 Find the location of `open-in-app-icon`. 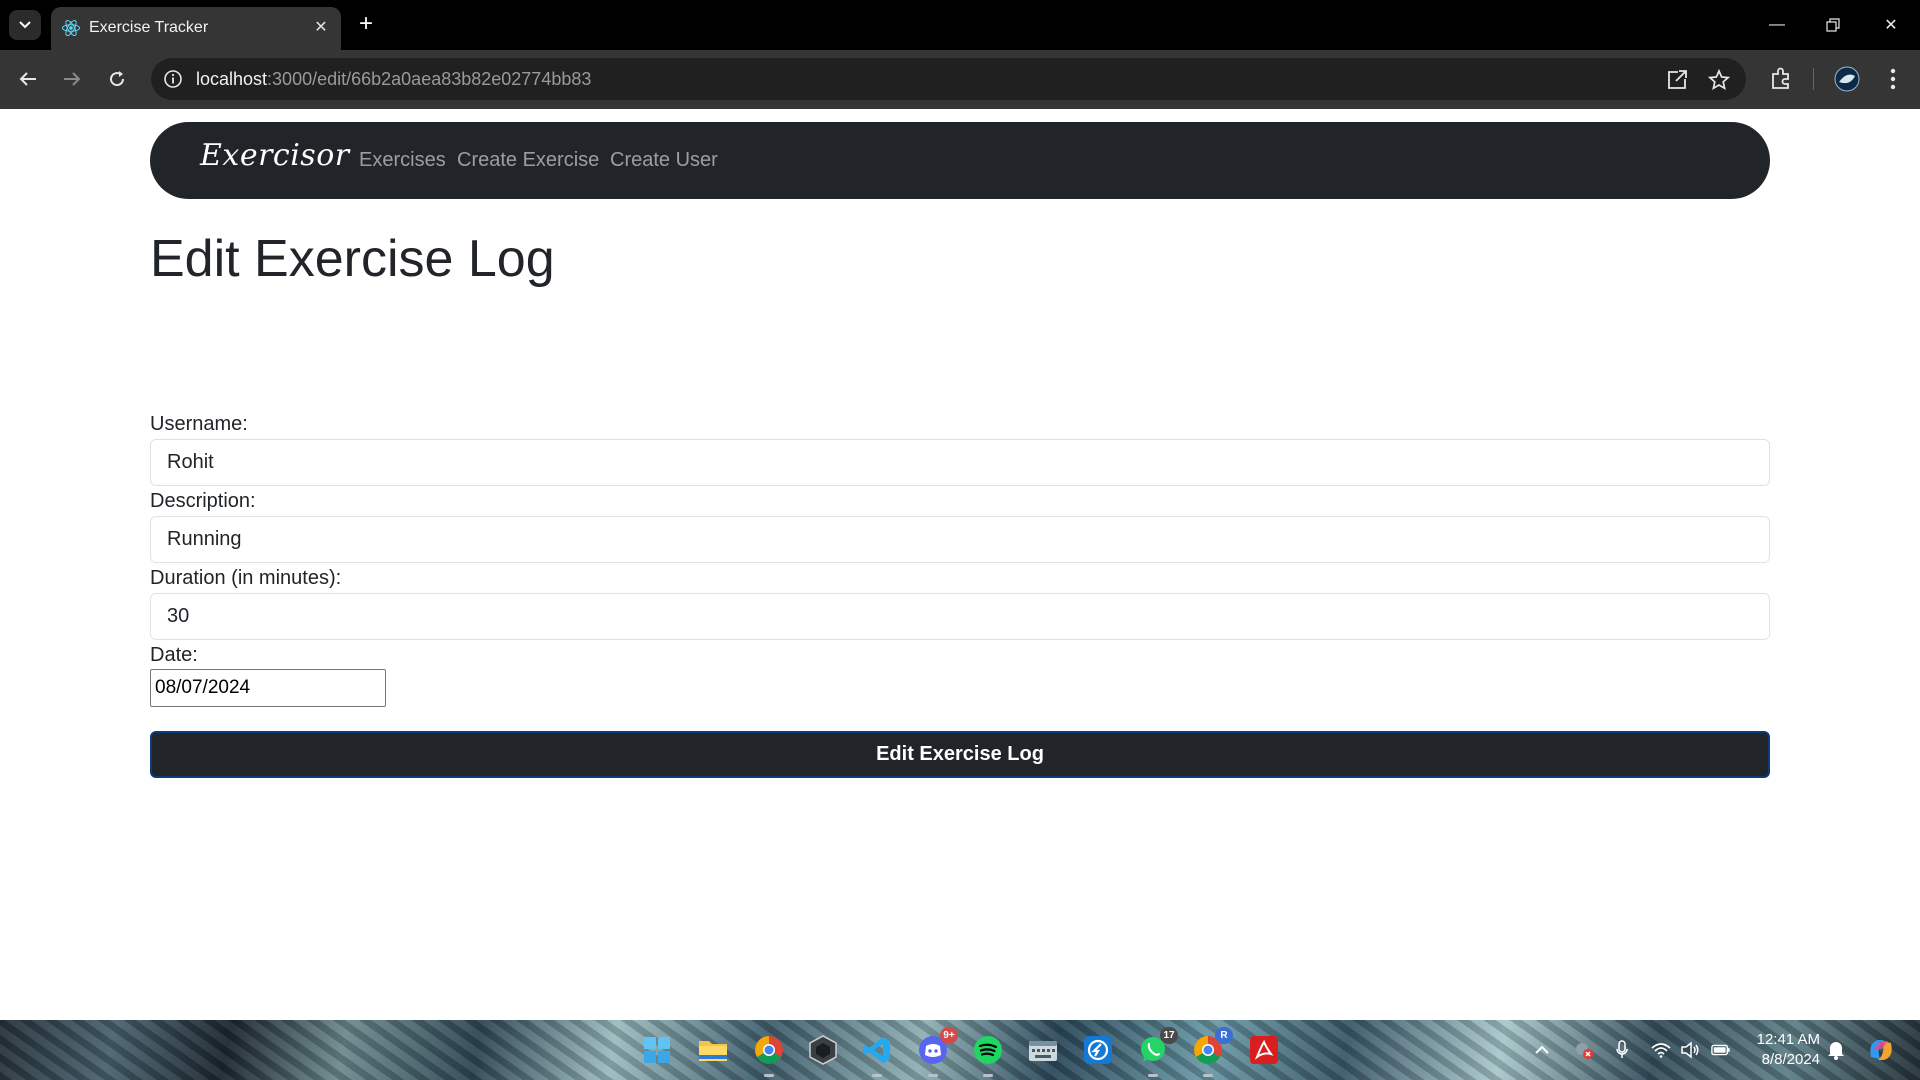

open-in-app-icon is located at coordinates (1677, 80).